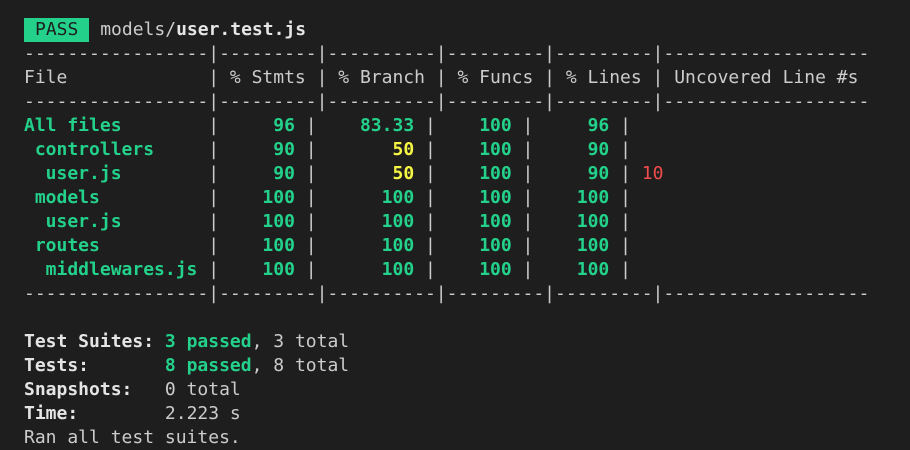 The image size is (910, 450). I want to click on row-file: routes, so click(116, 245).